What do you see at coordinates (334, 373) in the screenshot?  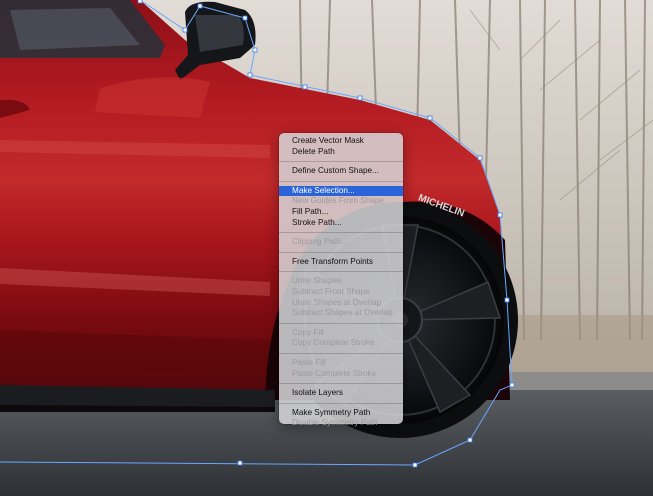 I see `menu-item-paste-complete-stroke: Paste Complete Stroke` at bounding box center [334, 373].